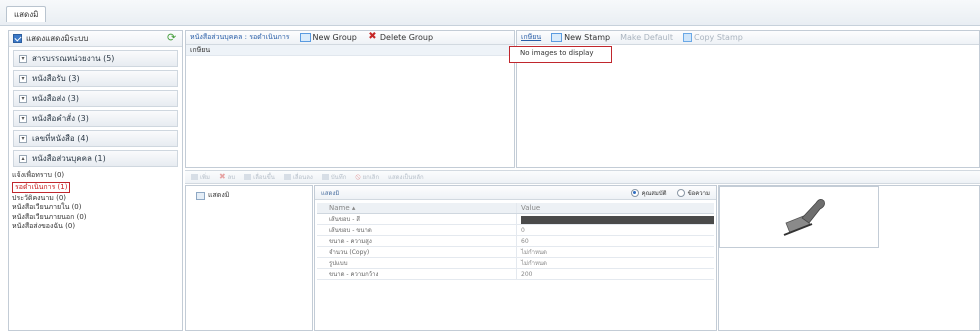  I want to click on add-icon, so click(194, 177).